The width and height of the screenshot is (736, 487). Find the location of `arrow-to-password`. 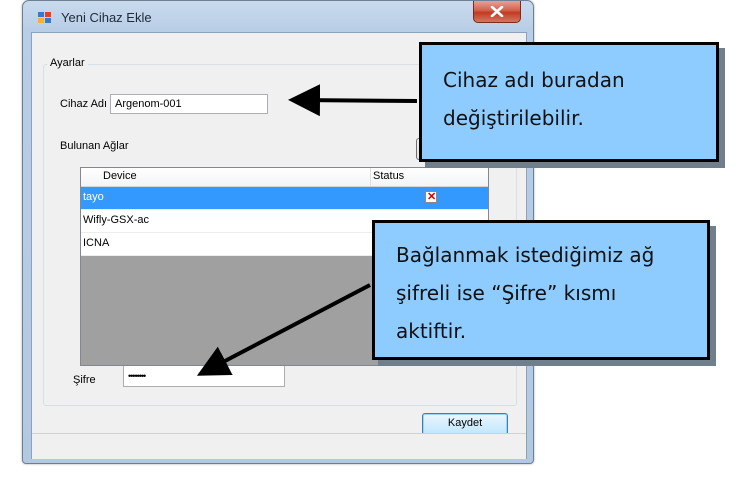

arrow-to-password is located at coordinates (283, 329).